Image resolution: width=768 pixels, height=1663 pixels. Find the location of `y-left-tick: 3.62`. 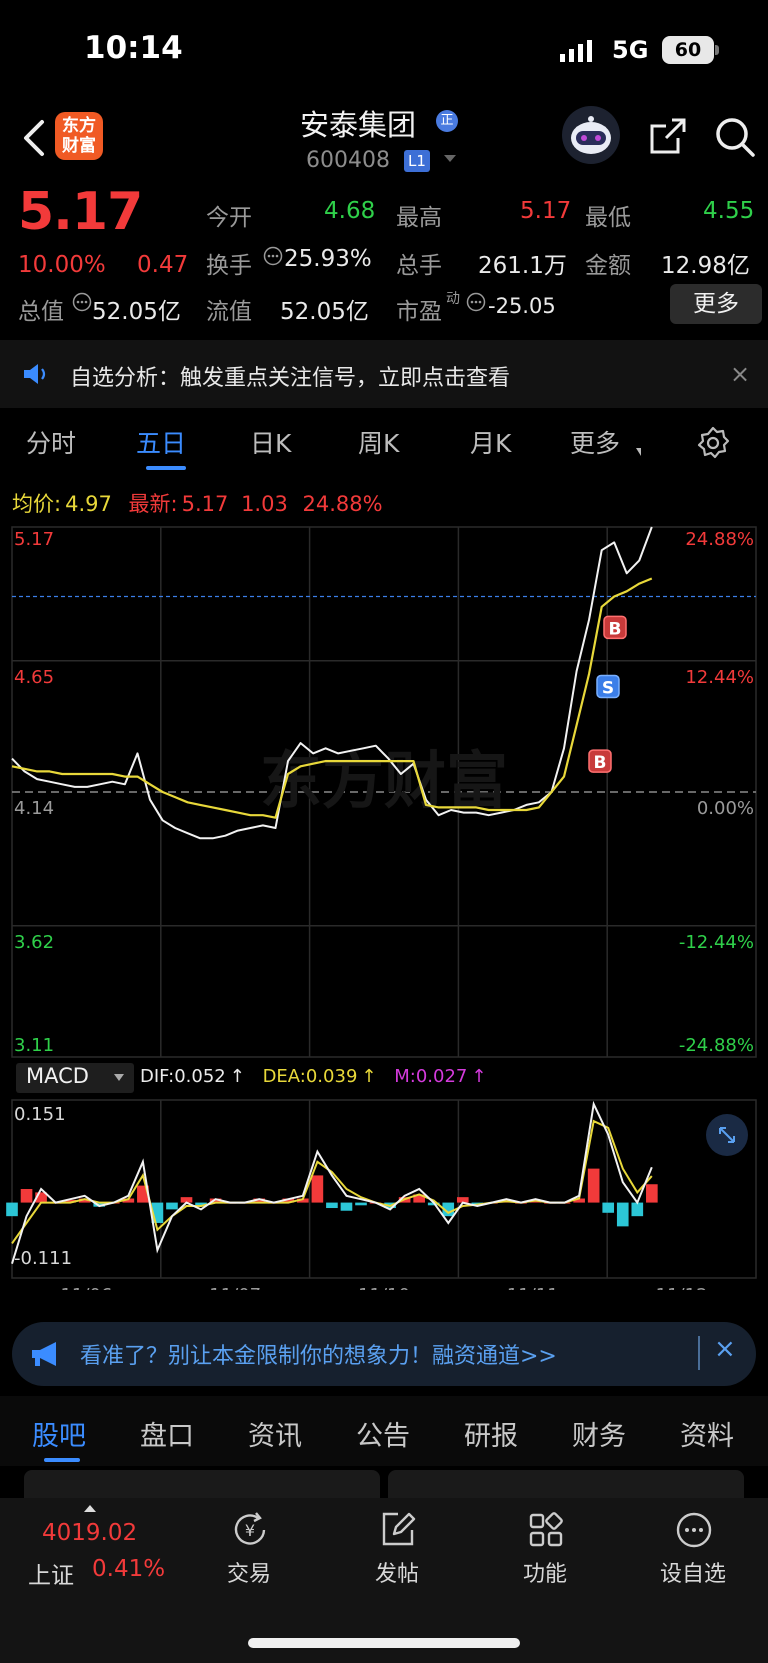

y-left-tick: 3.62 is located at coordinates (34, 942).